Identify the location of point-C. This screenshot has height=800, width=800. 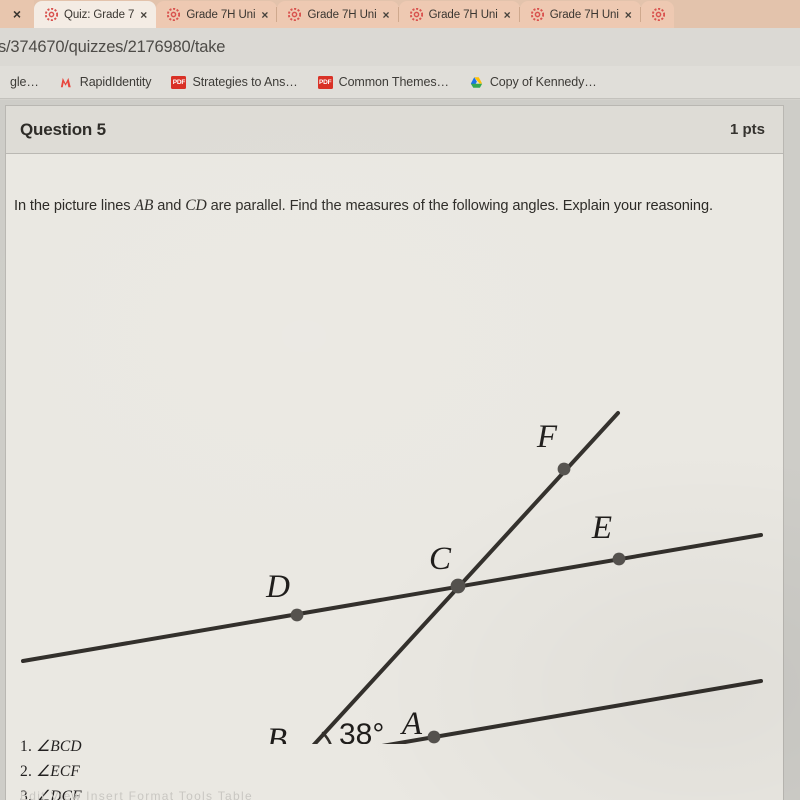
(458, 586).